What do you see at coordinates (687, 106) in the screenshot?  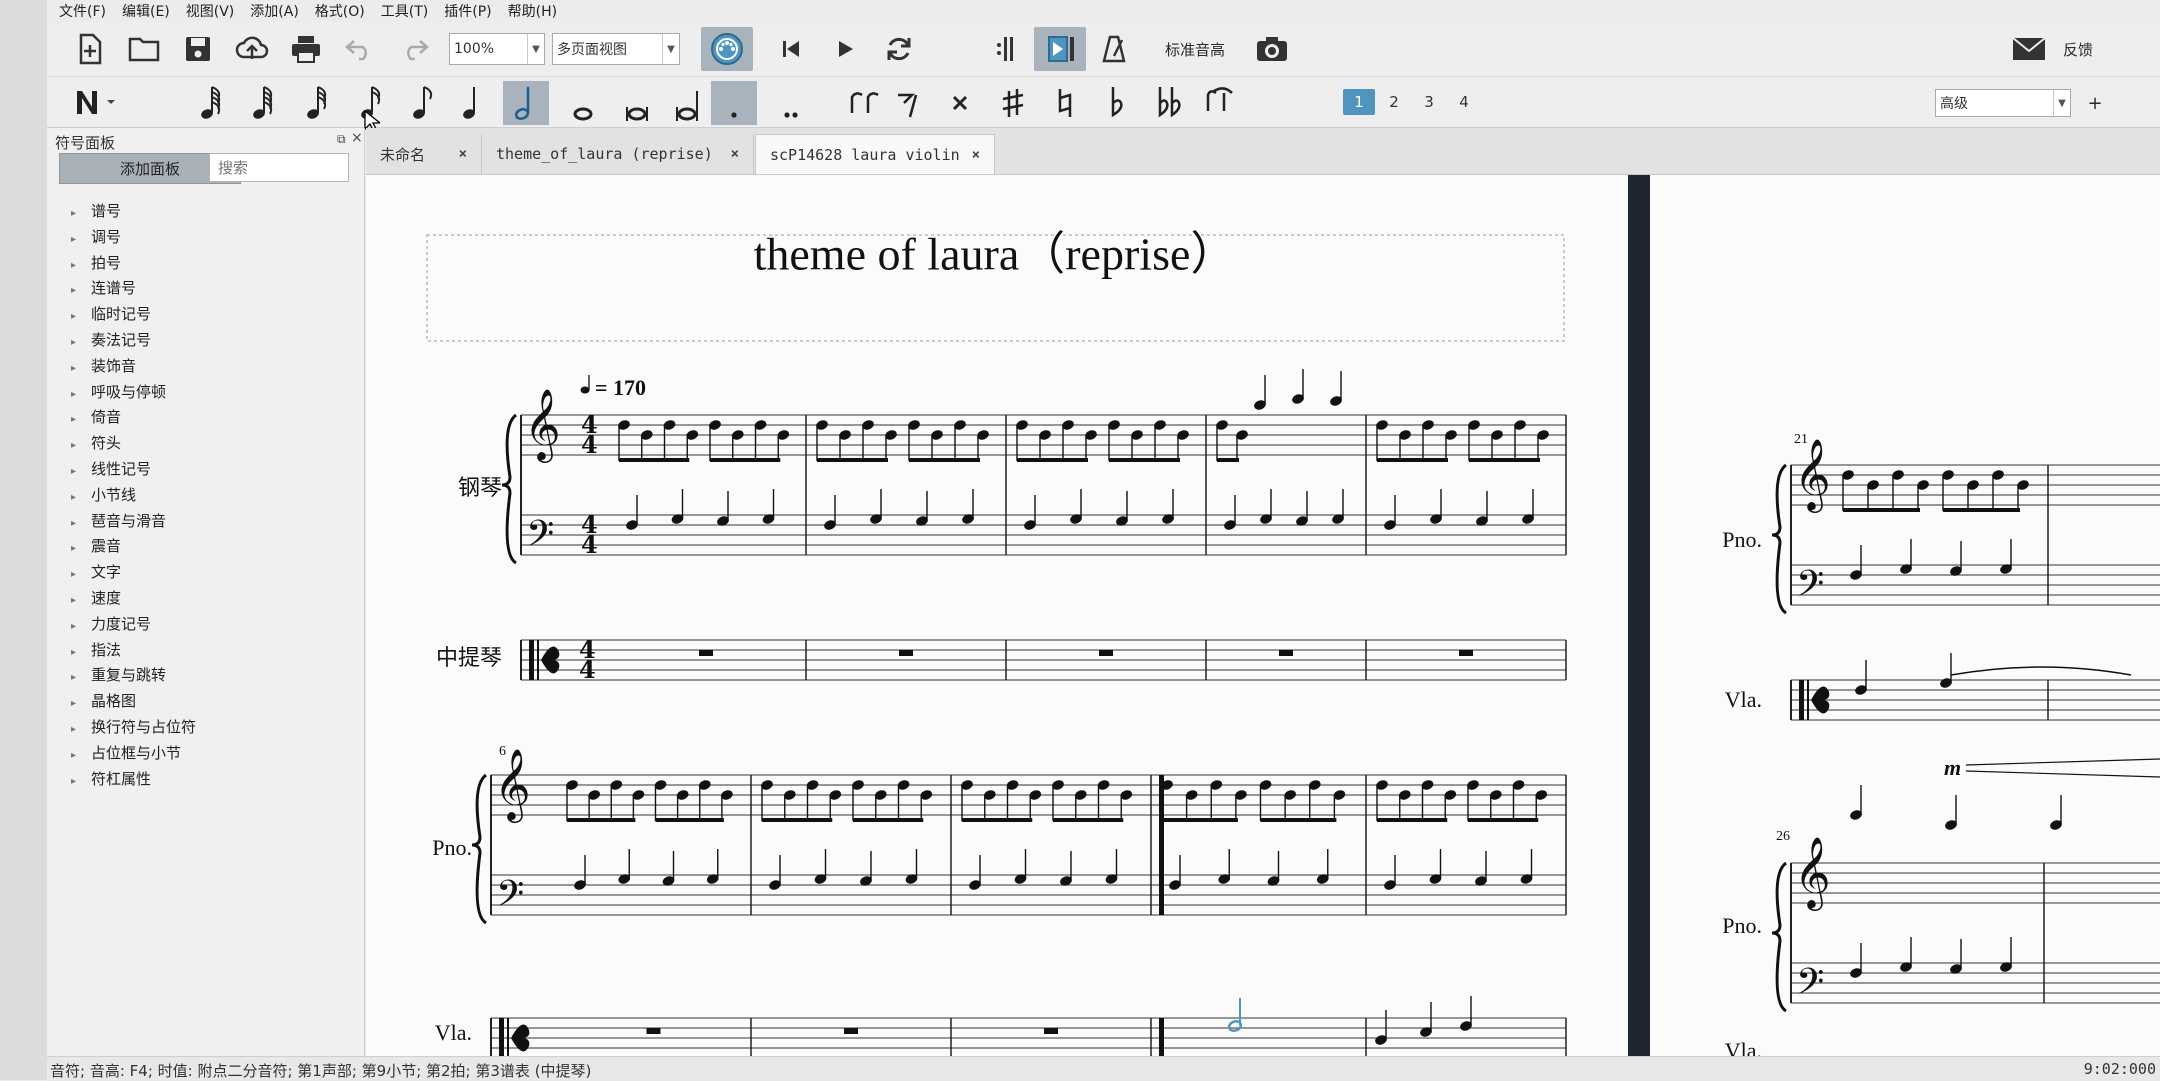 I see `longa-icon` at bounding box center [687, 106].